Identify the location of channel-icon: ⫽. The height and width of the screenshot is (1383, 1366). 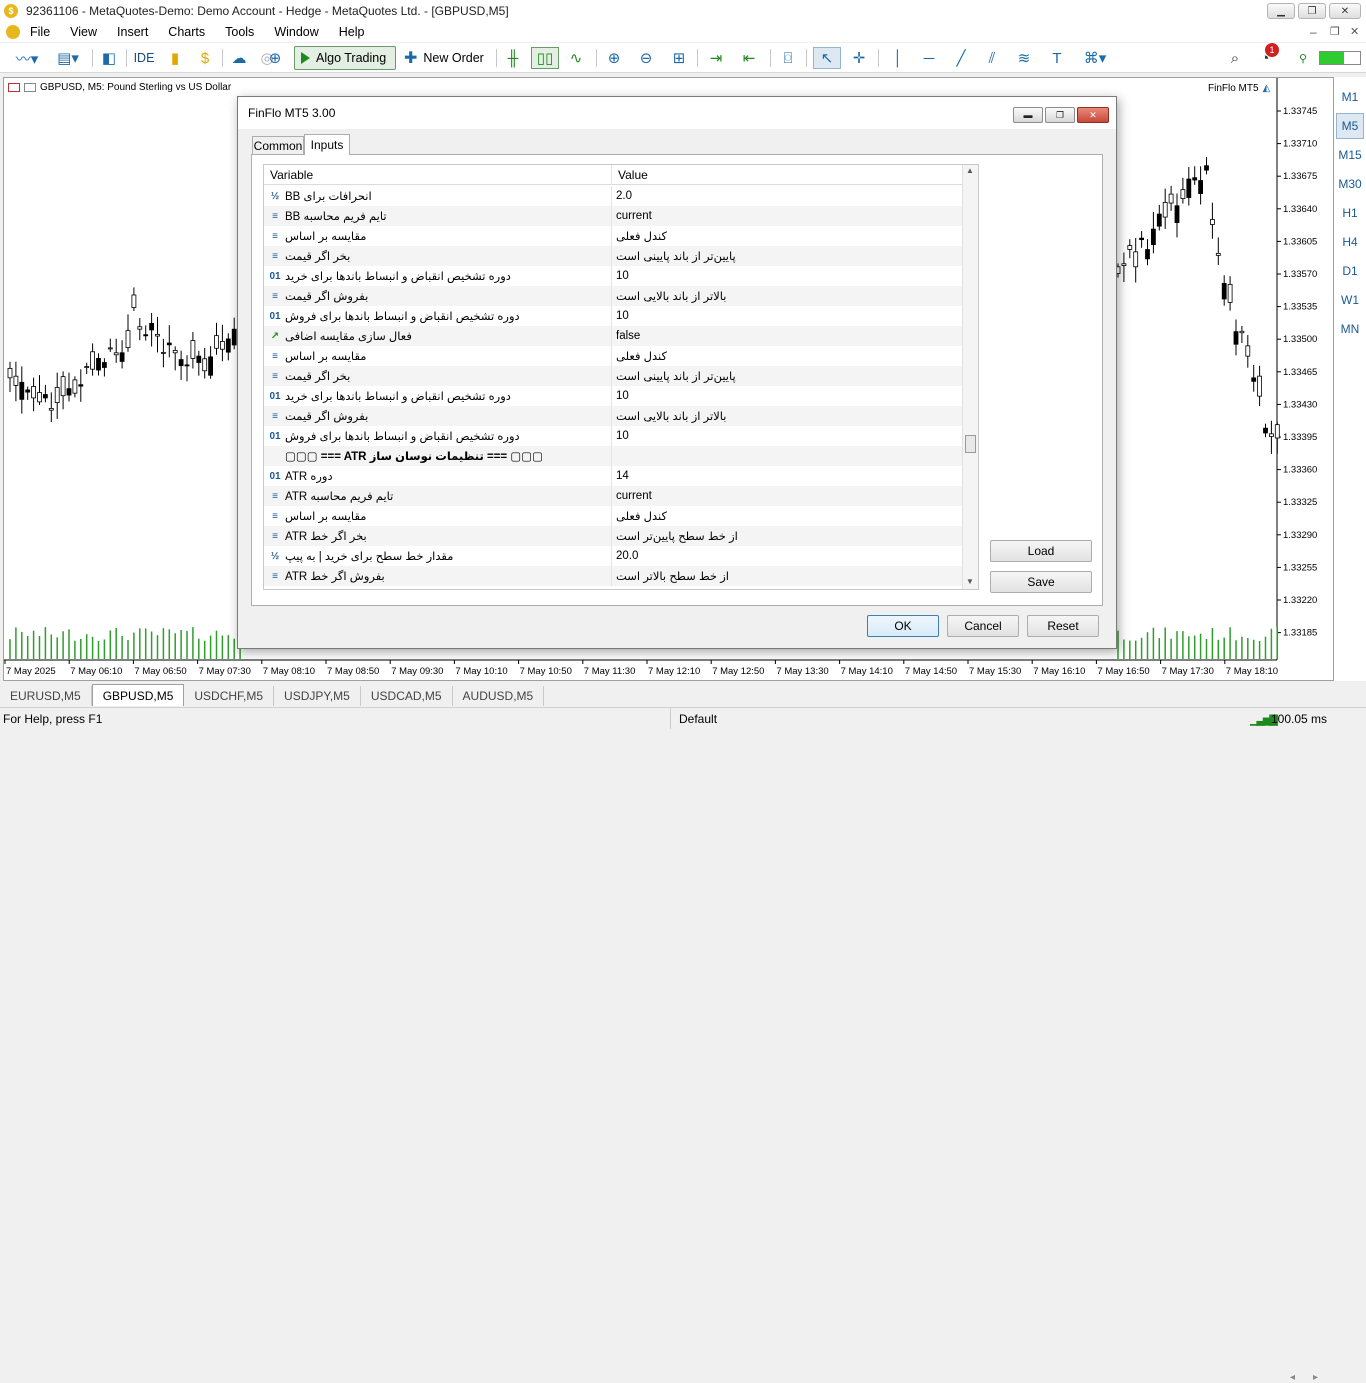
(992, 58).